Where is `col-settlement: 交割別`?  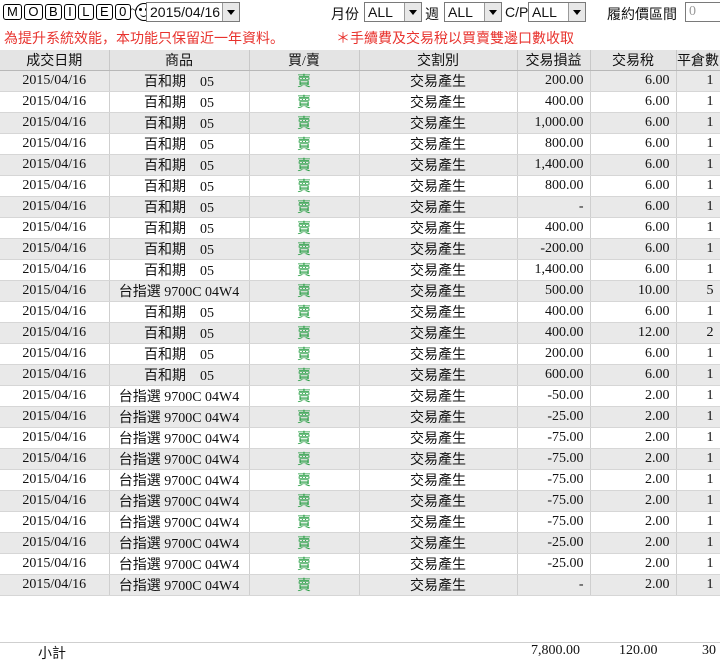 col-settlement: 交割別 is located at coordinates (438, 60).